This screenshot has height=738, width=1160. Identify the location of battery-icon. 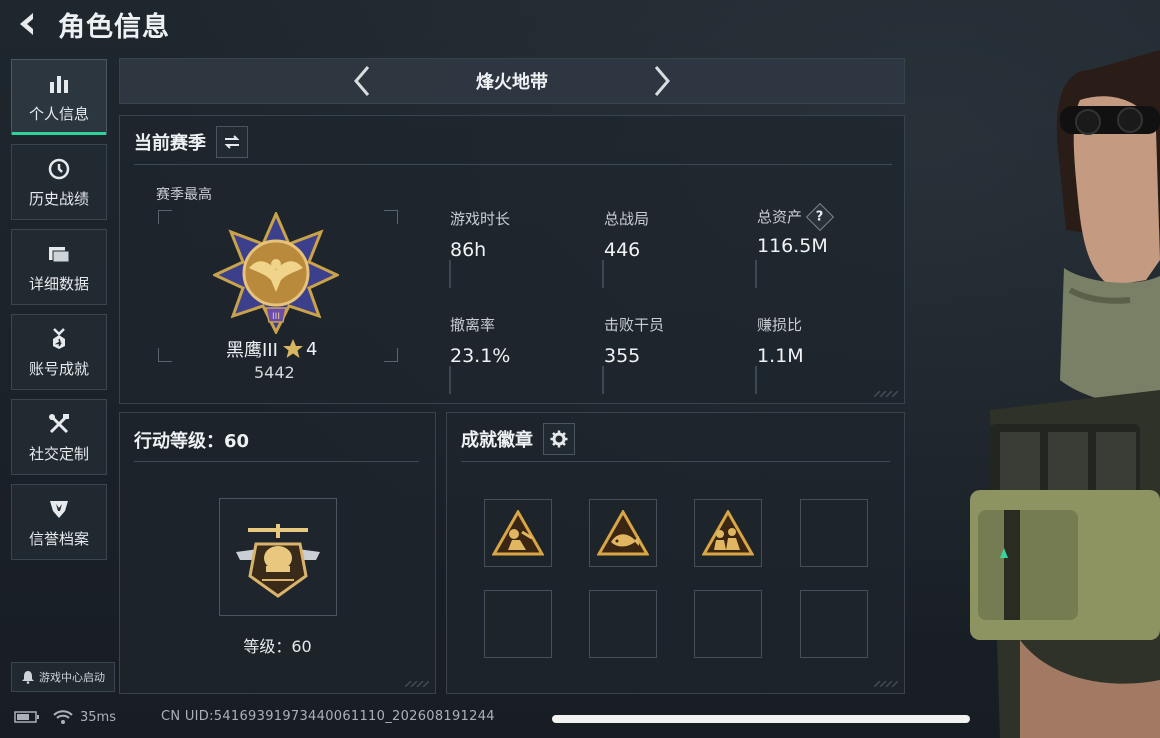
(26, 717).